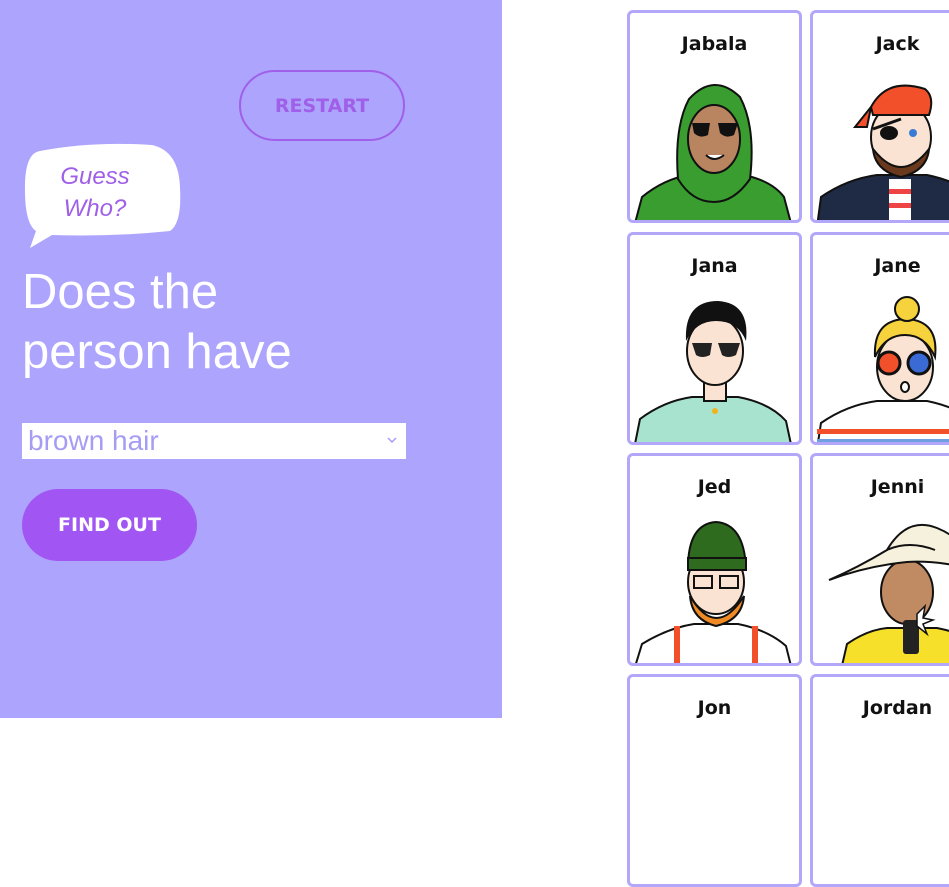 The image size is (949, 887). Describe the element at coordinates (713, 152) in the screenshot. I see `jabala-portrait-icon` at that location.